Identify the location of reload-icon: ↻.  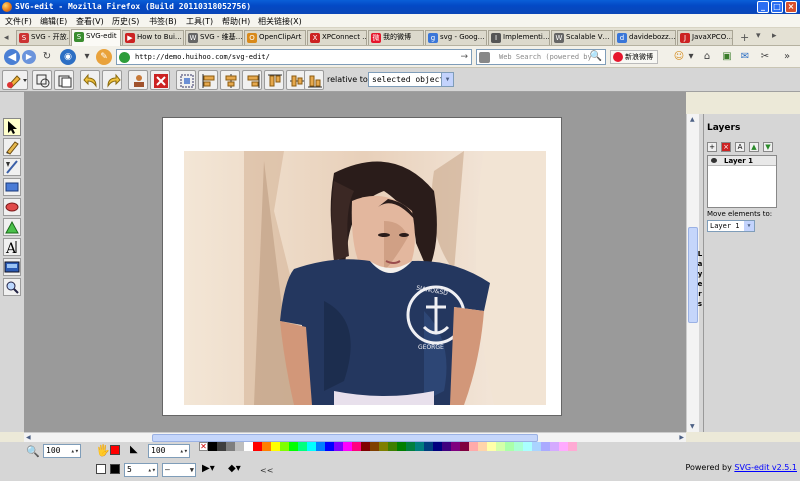
(47, 57).